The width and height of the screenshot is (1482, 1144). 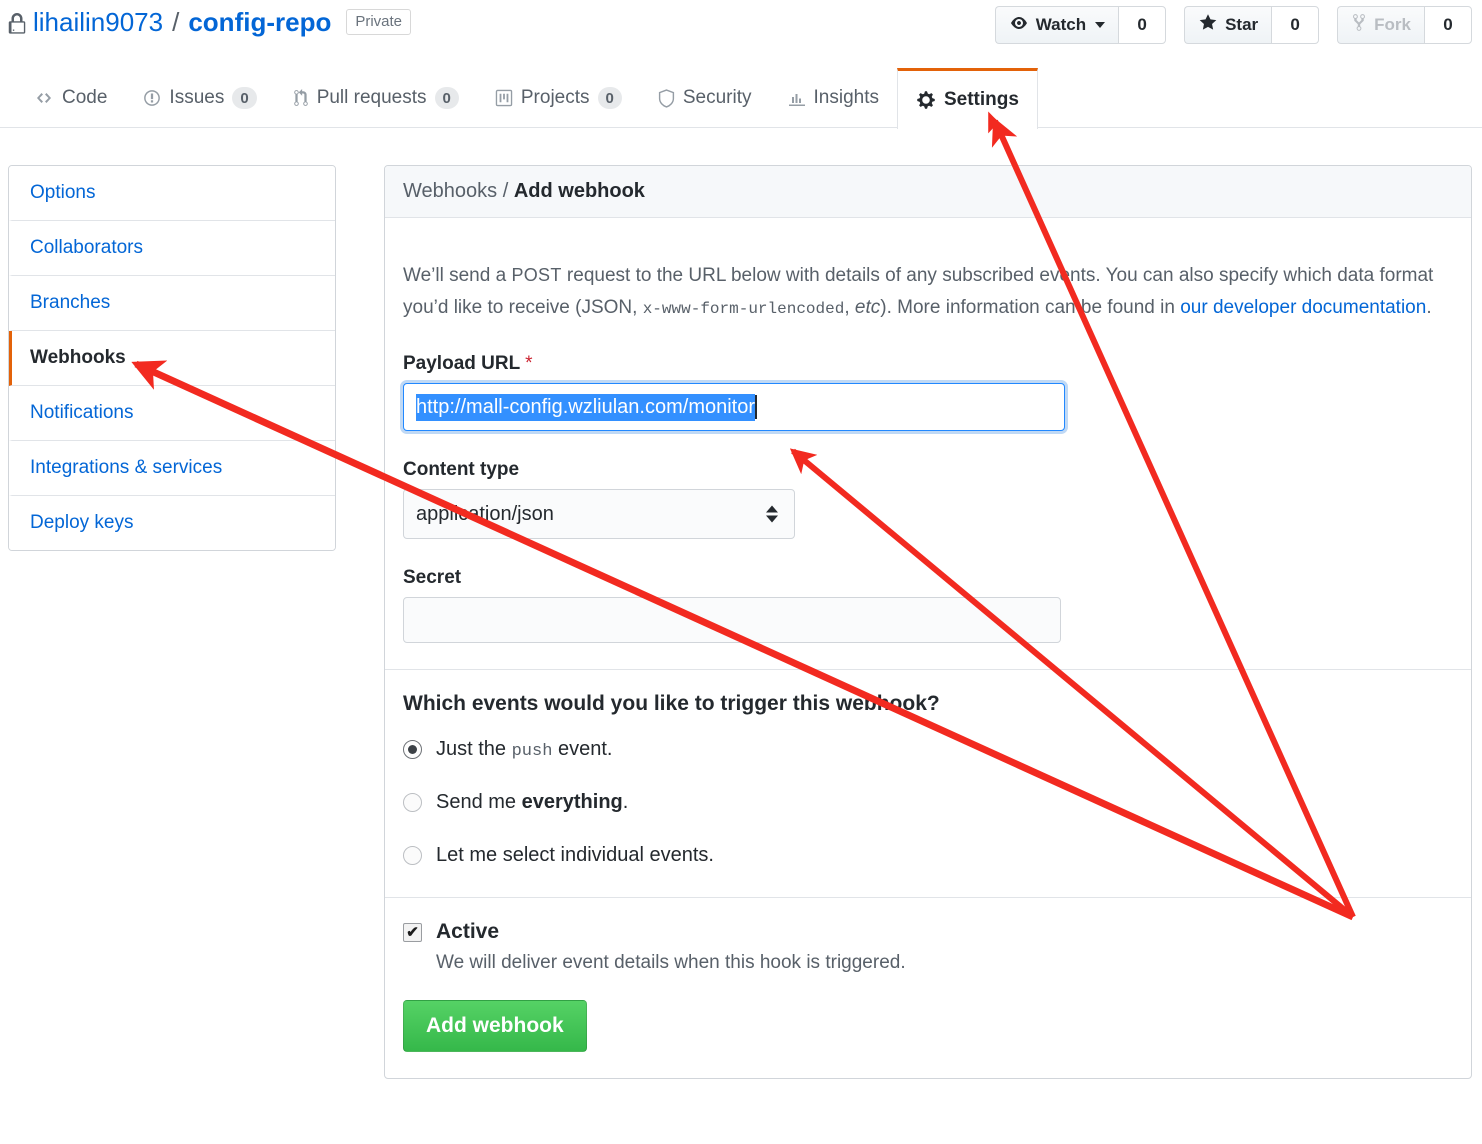 I want to click on intro-etc: etc, so click(x=867, y=307).